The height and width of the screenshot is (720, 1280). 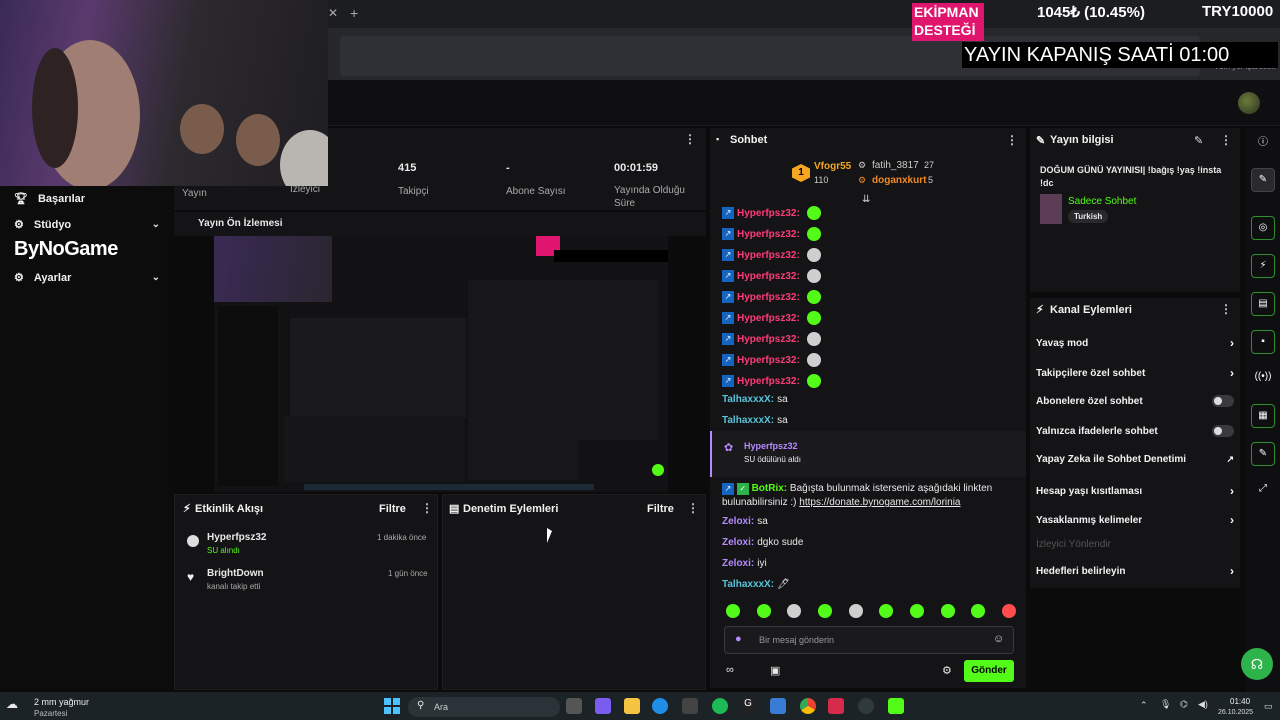 I want to click on top-supporter-name: Vfogr55, so click(x=832, y=166).